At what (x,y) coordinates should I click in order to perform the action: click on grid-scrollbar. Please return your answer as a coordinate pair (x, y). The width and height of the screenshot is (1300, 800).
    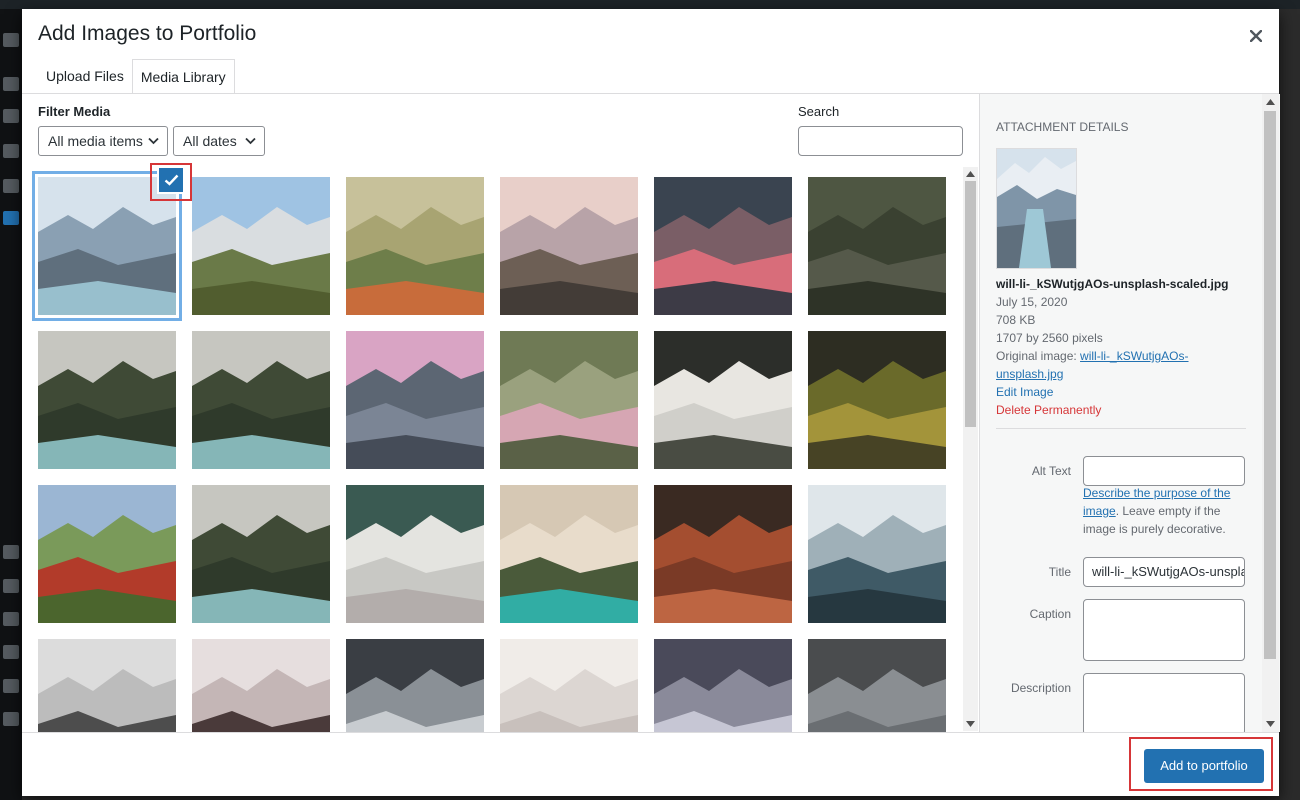
    Looking at the image, I should click on (970, 449).